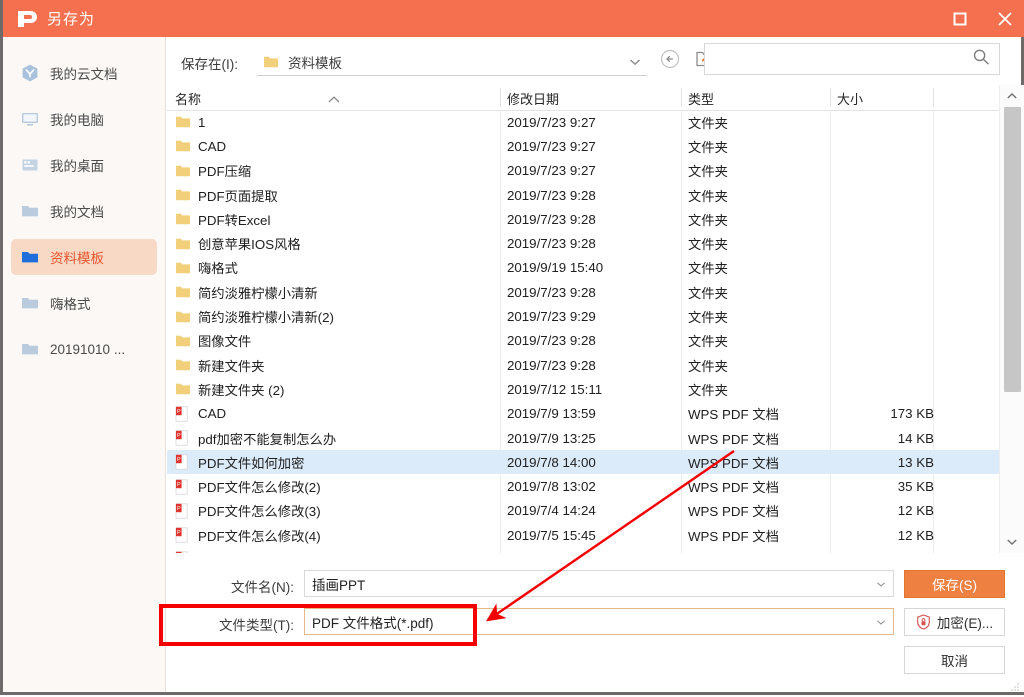 The image size is (1024, 697). What do you see at coordinates (188, 98) in the screenshot?
I see `column-header-name: 名称` at bounding box center [188, 98].